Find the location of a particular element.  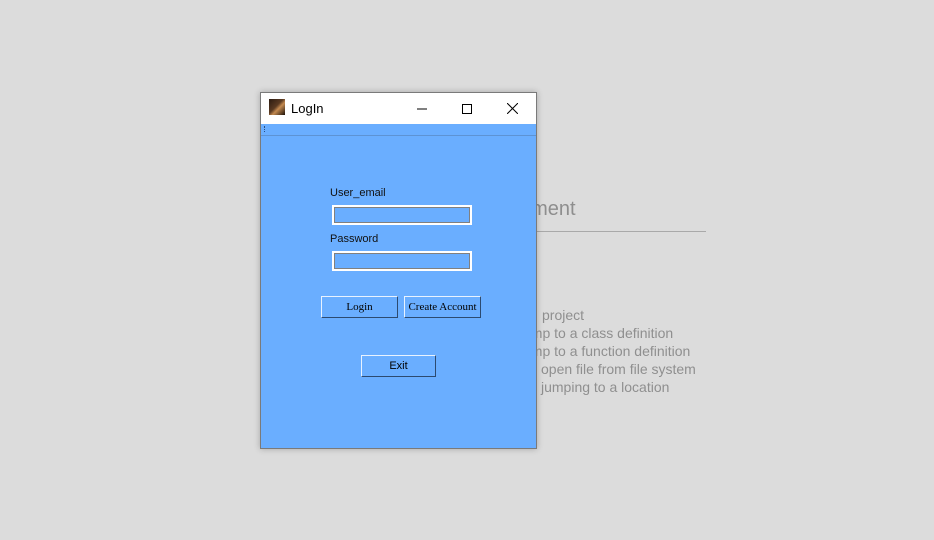

menu-bar is located at coordinates (398, 130).